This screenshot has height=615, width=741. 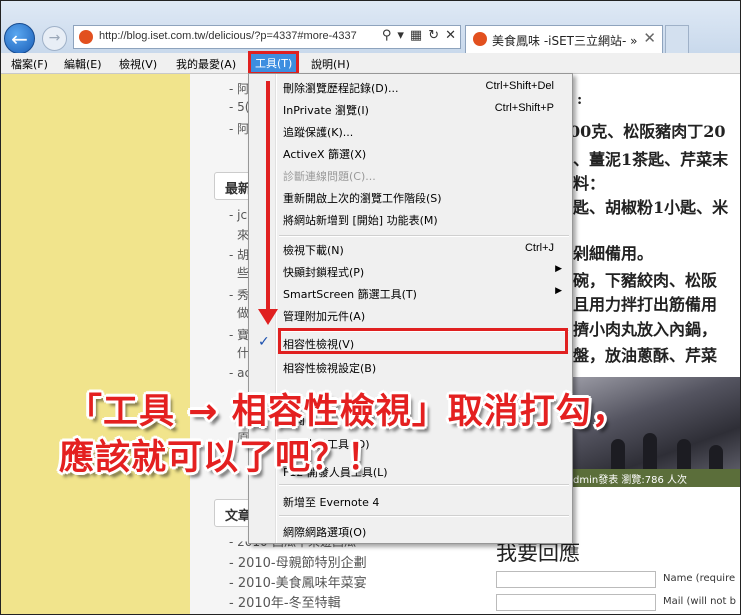 What do you see at coordinates (656, 478) in the screenshot?
I see `post-meta: dmin發表 瀏覽:786 人次` at bounding box center [656, 478].